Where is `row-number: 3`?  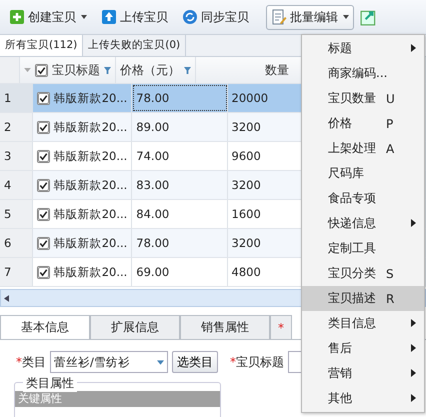
row-number: 3 is located at coordinates (16, 156).